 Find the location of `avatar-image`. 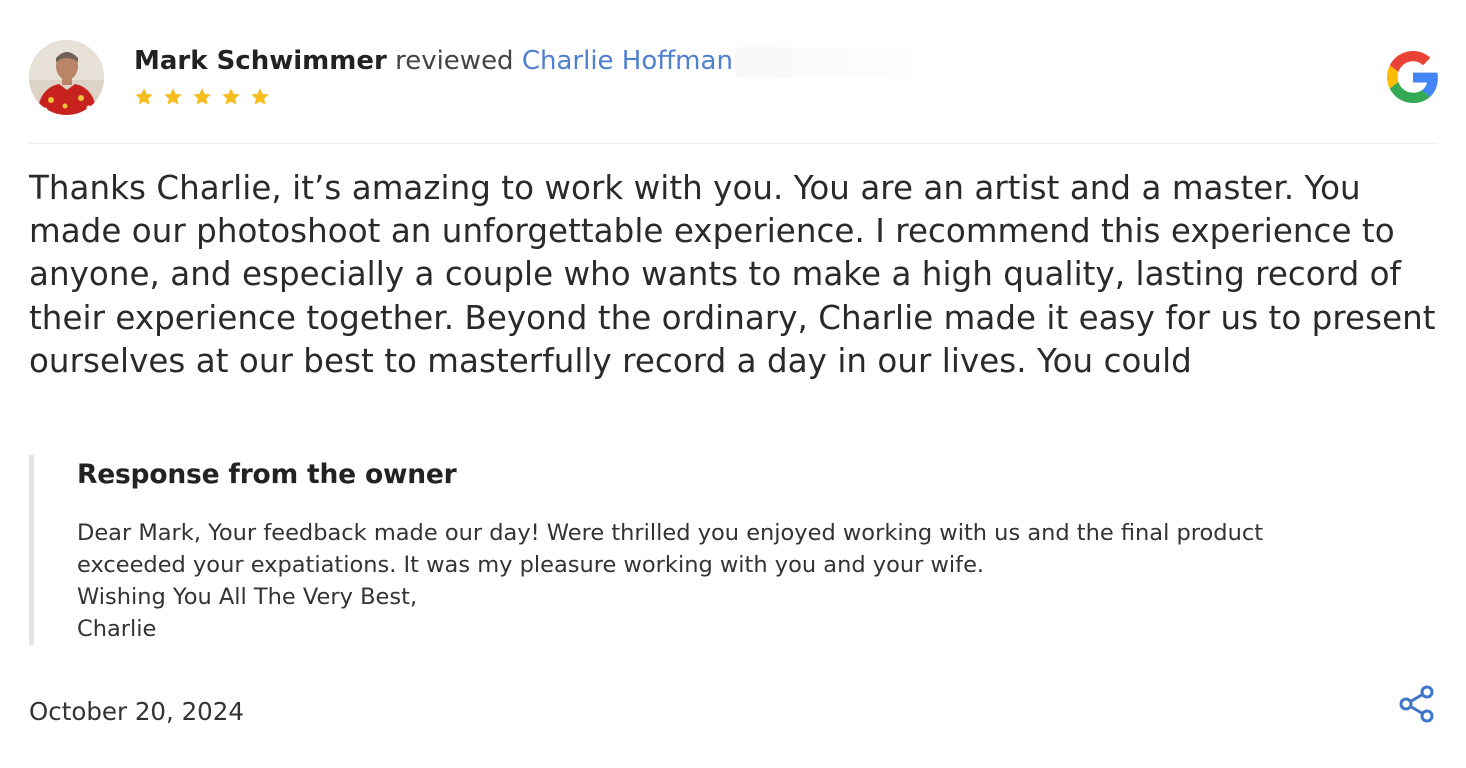

avatar-image is located at coordinates (66, 77).